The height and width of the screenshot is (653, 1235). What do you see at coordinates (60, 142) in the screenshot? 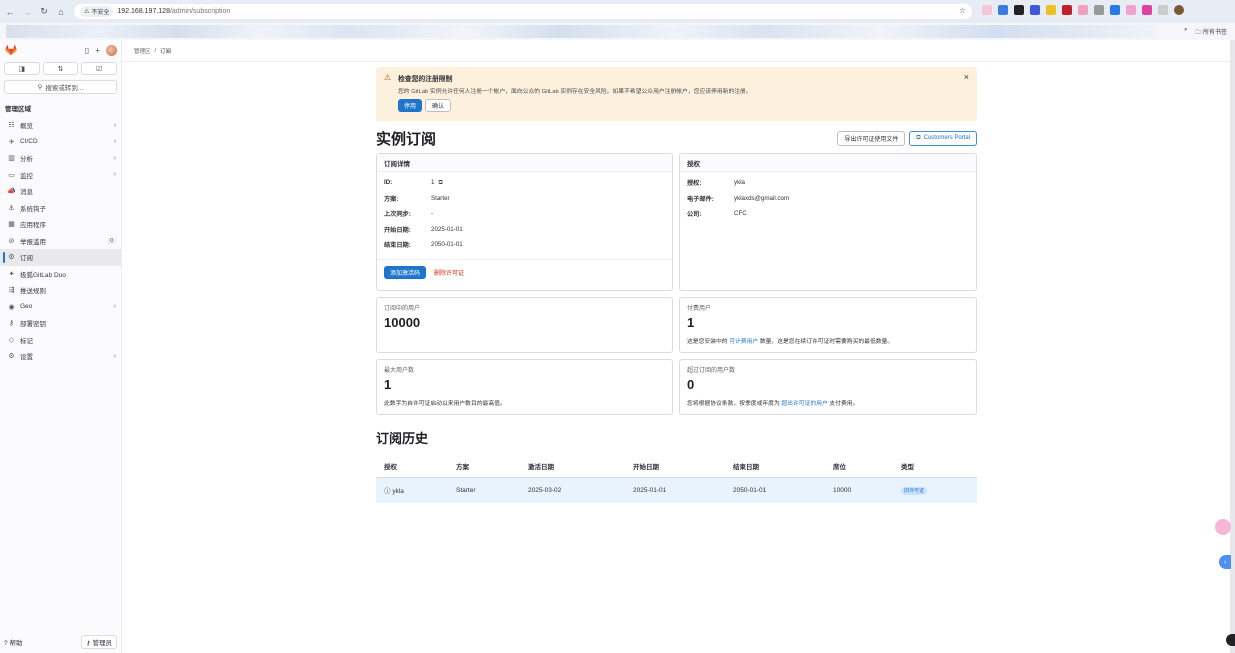
I see `sidebar-item: ✈ CI/CD ›` at bounding box center [60, 142].